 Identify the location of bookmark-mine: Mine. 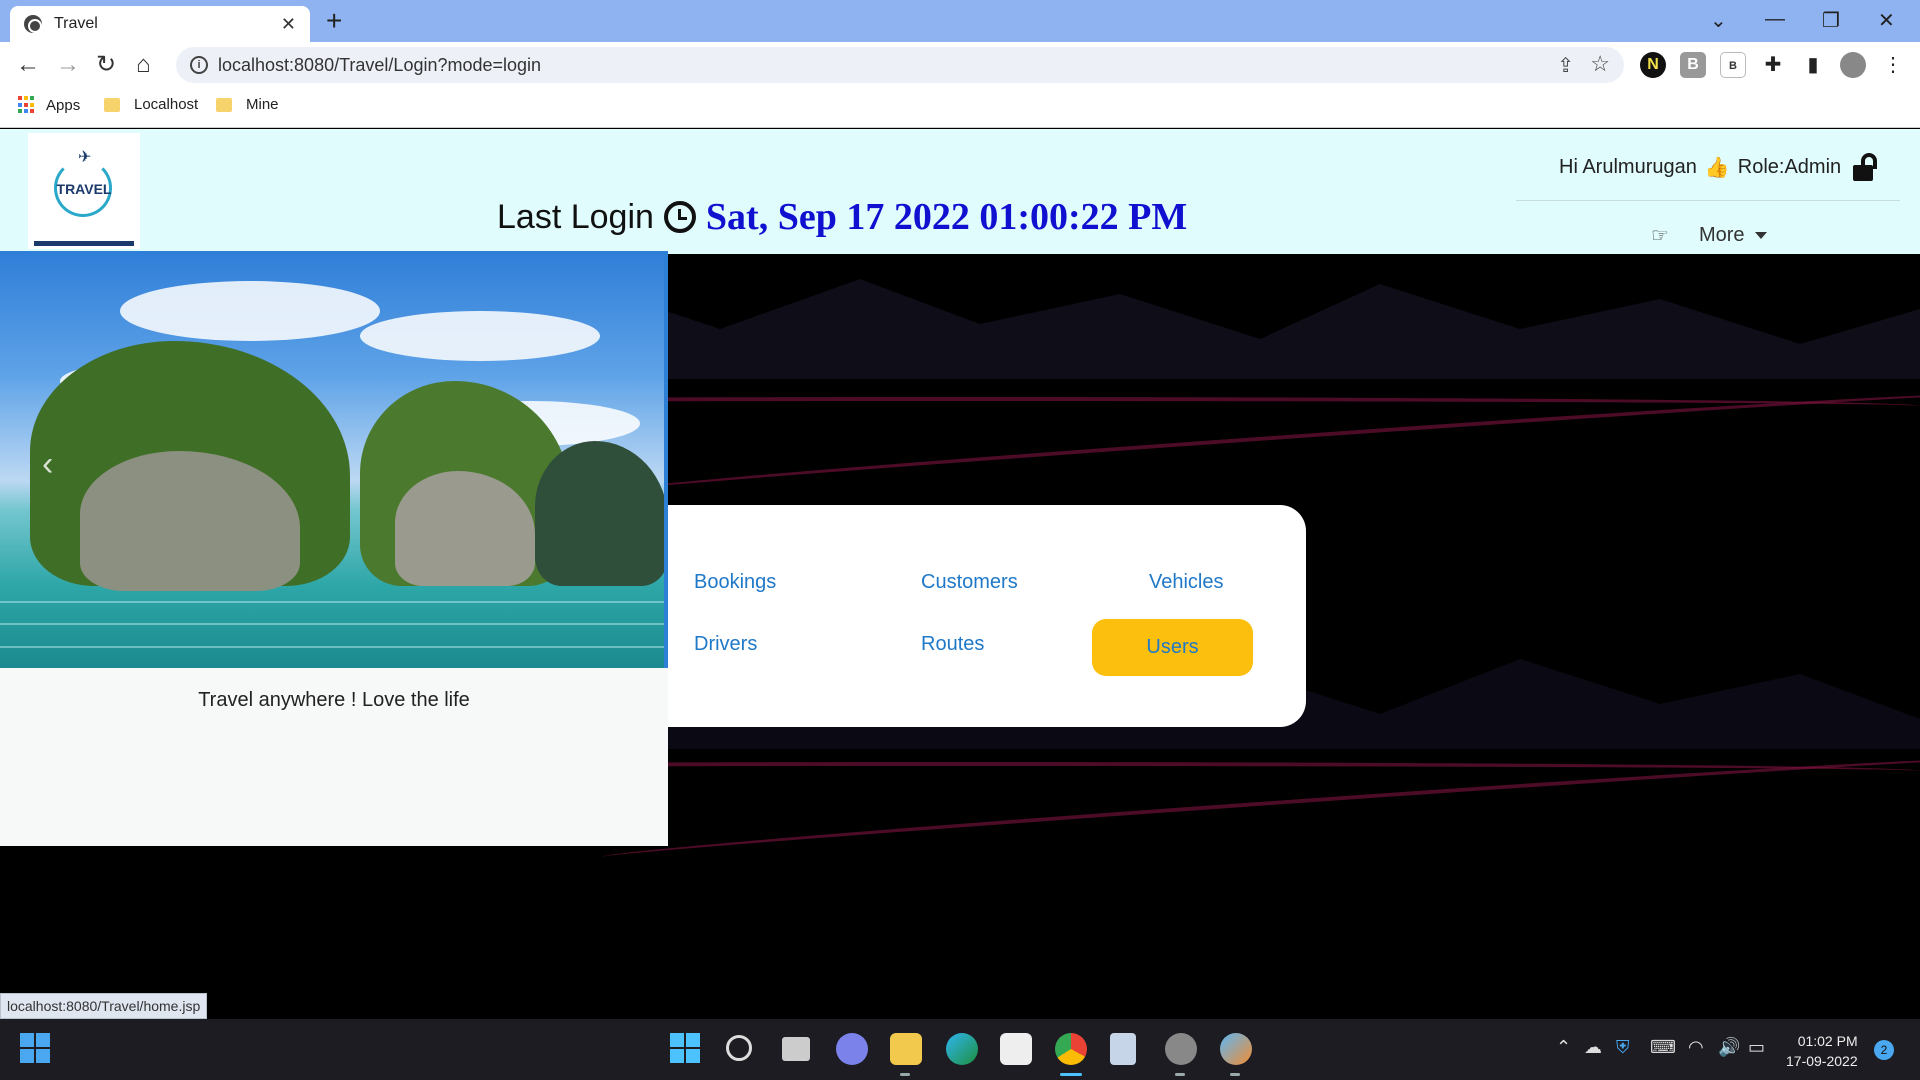
(247, 104).